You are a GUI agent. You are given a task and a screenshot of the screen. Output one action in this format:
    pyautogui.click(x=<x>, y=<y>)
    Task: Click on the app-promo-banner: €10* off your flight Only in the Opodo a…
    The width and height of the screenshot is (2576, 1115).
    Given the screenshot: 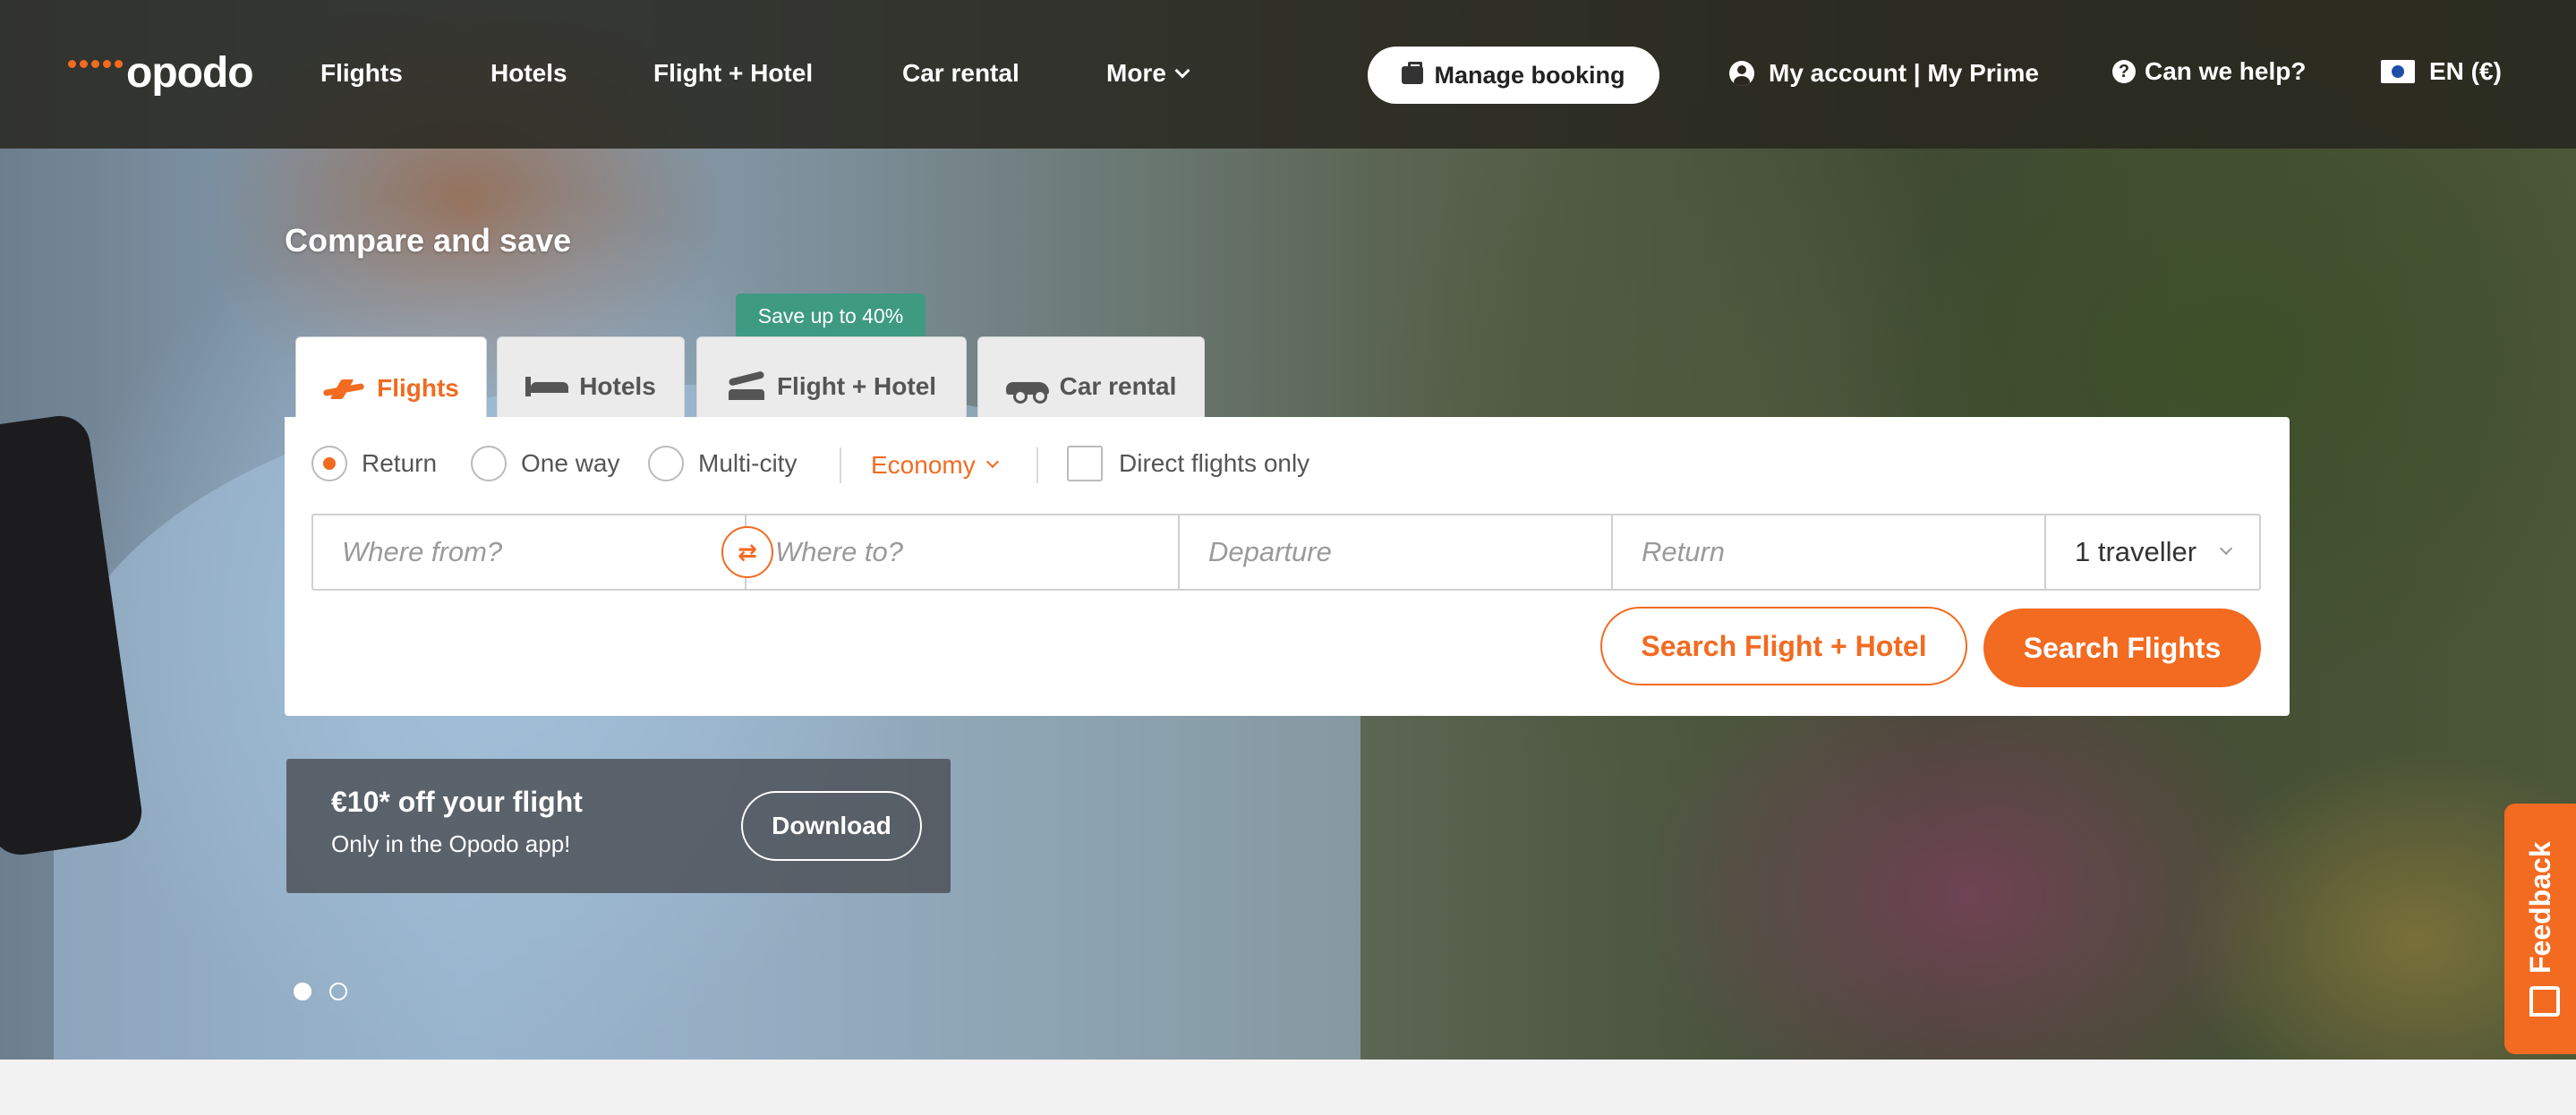 What is the action you would take?
    pyautogui.click(x=618, y=826)
    